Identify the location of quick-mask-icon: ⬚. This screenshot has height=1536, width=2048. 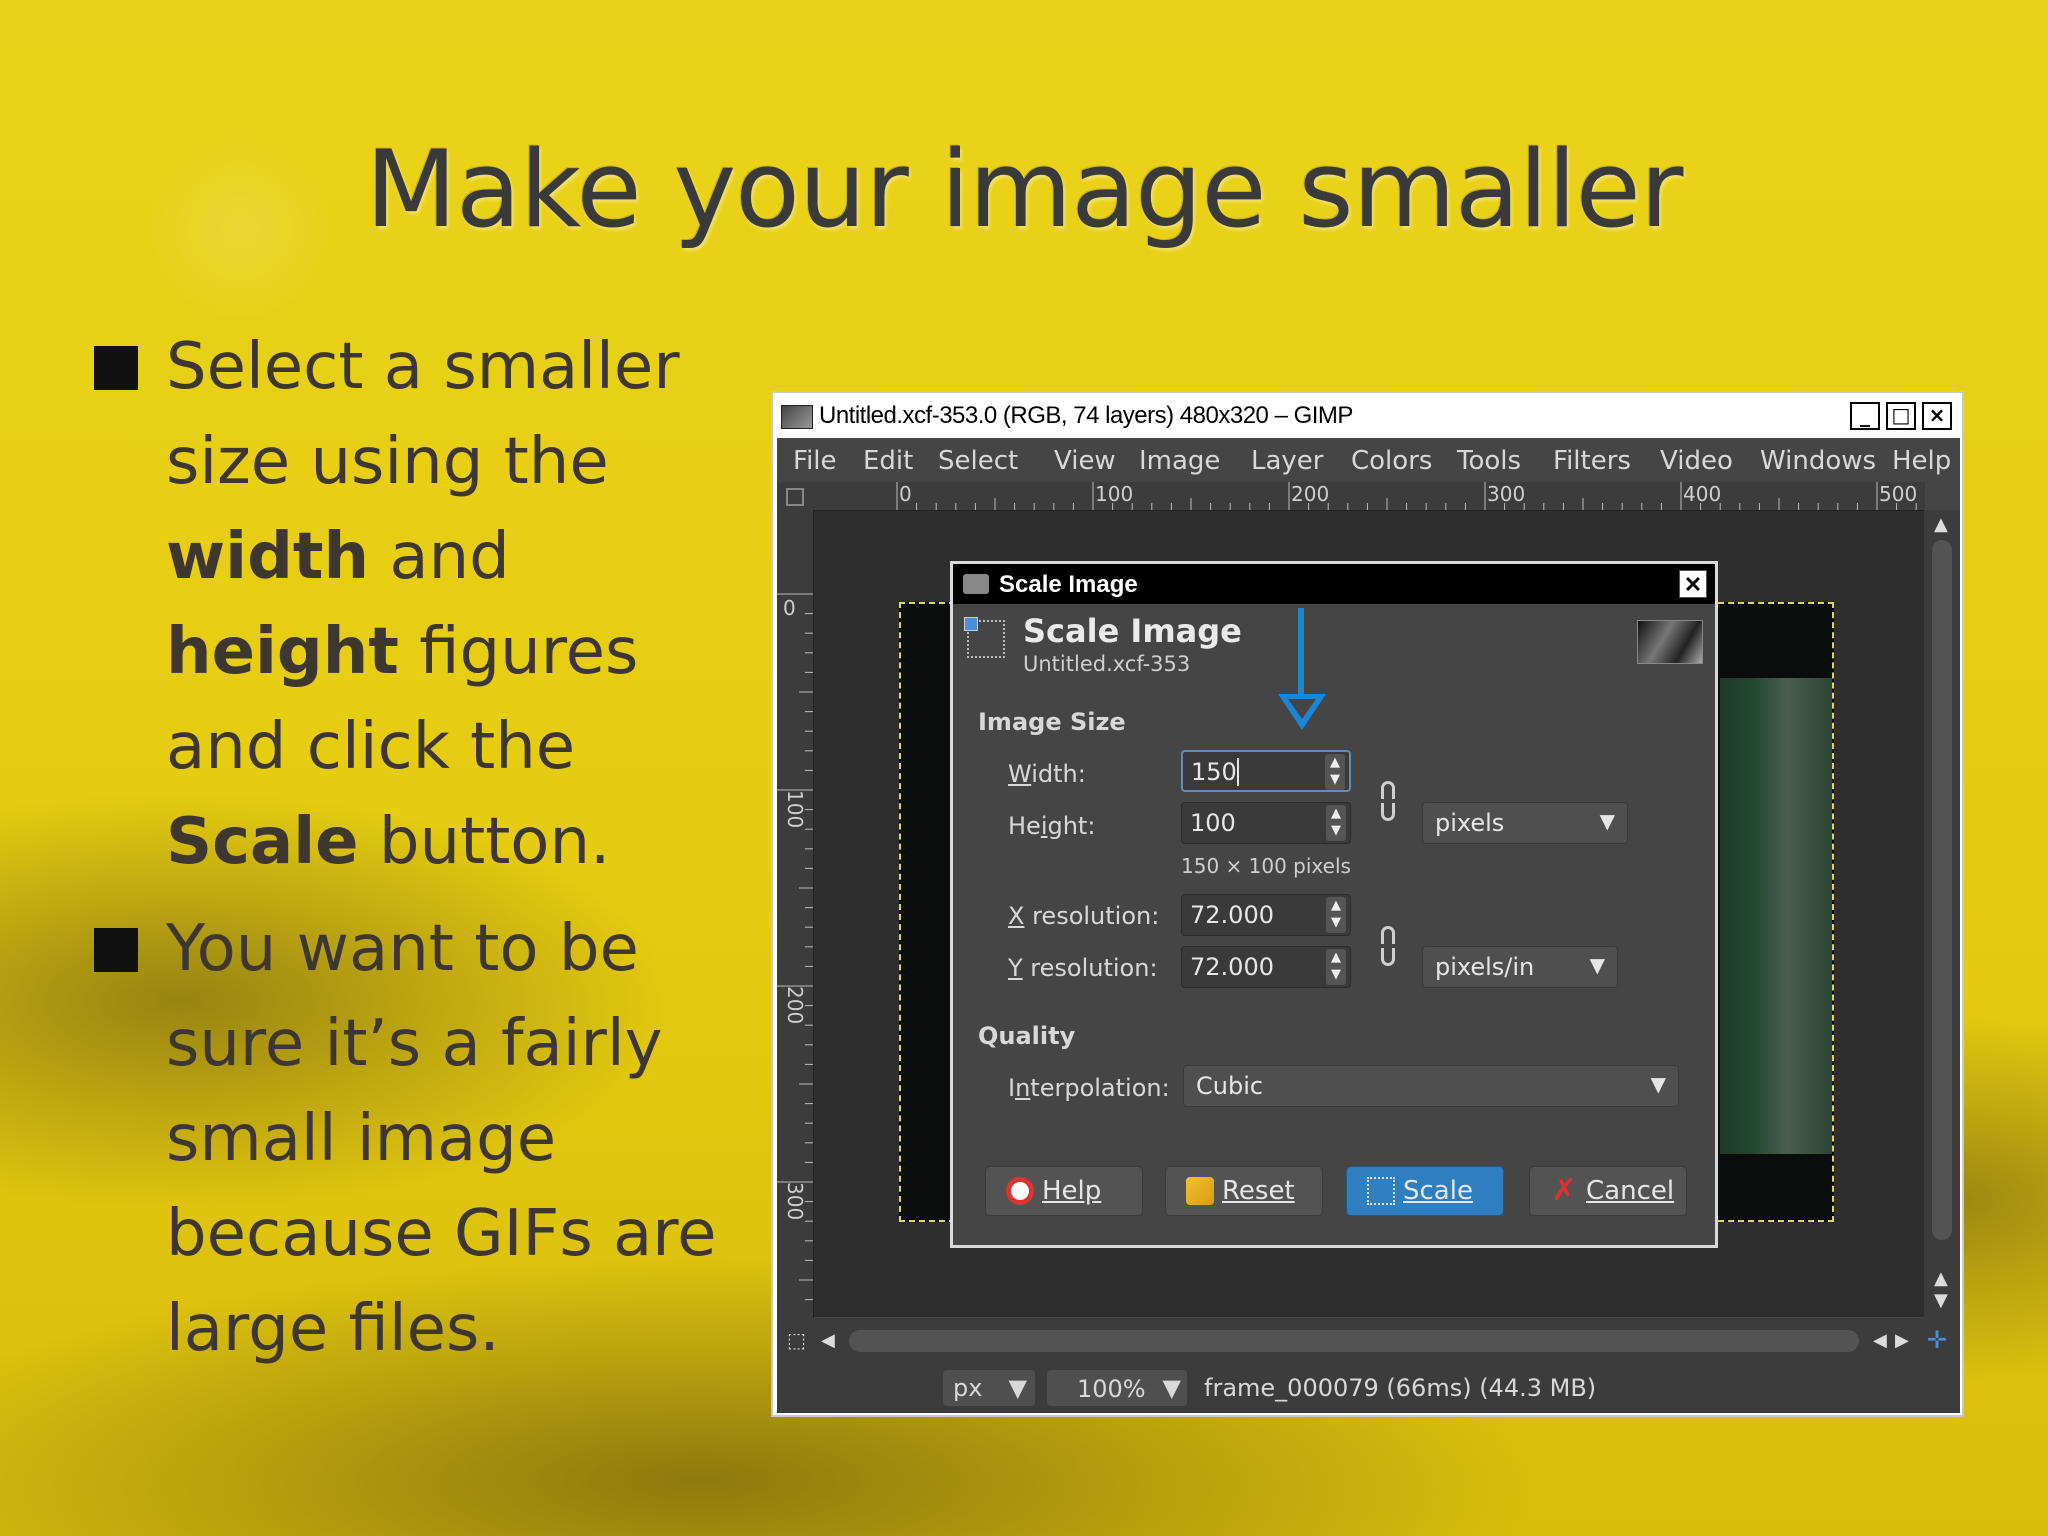
(796, 1340).